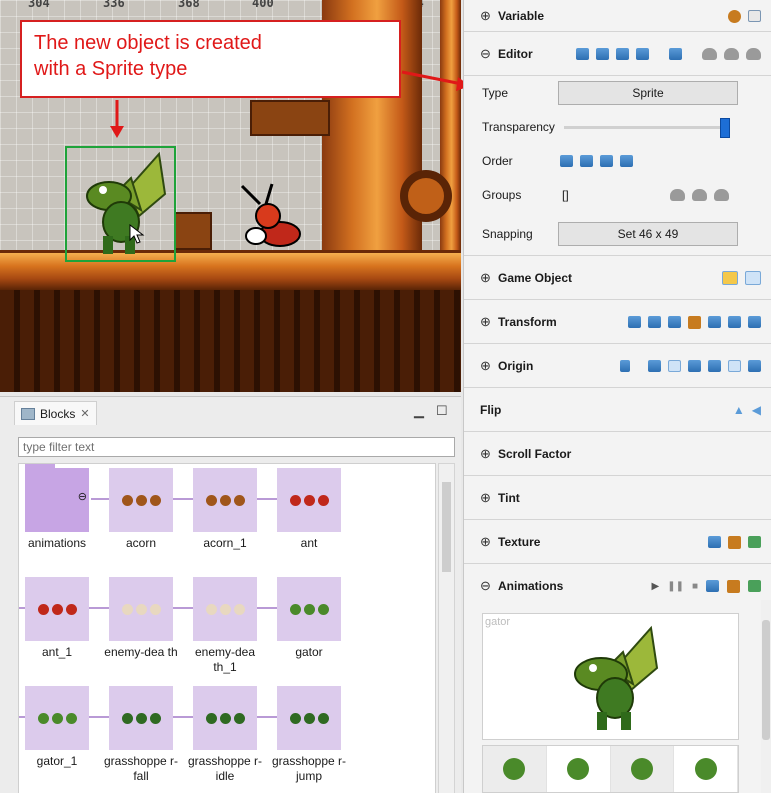 Image resolution: width=771 pixels, height=793 pixels. What do you see at coordinates (648, 93) in the screenshot?
I see `type-button: Sprite` at bounding box center [648, 93].